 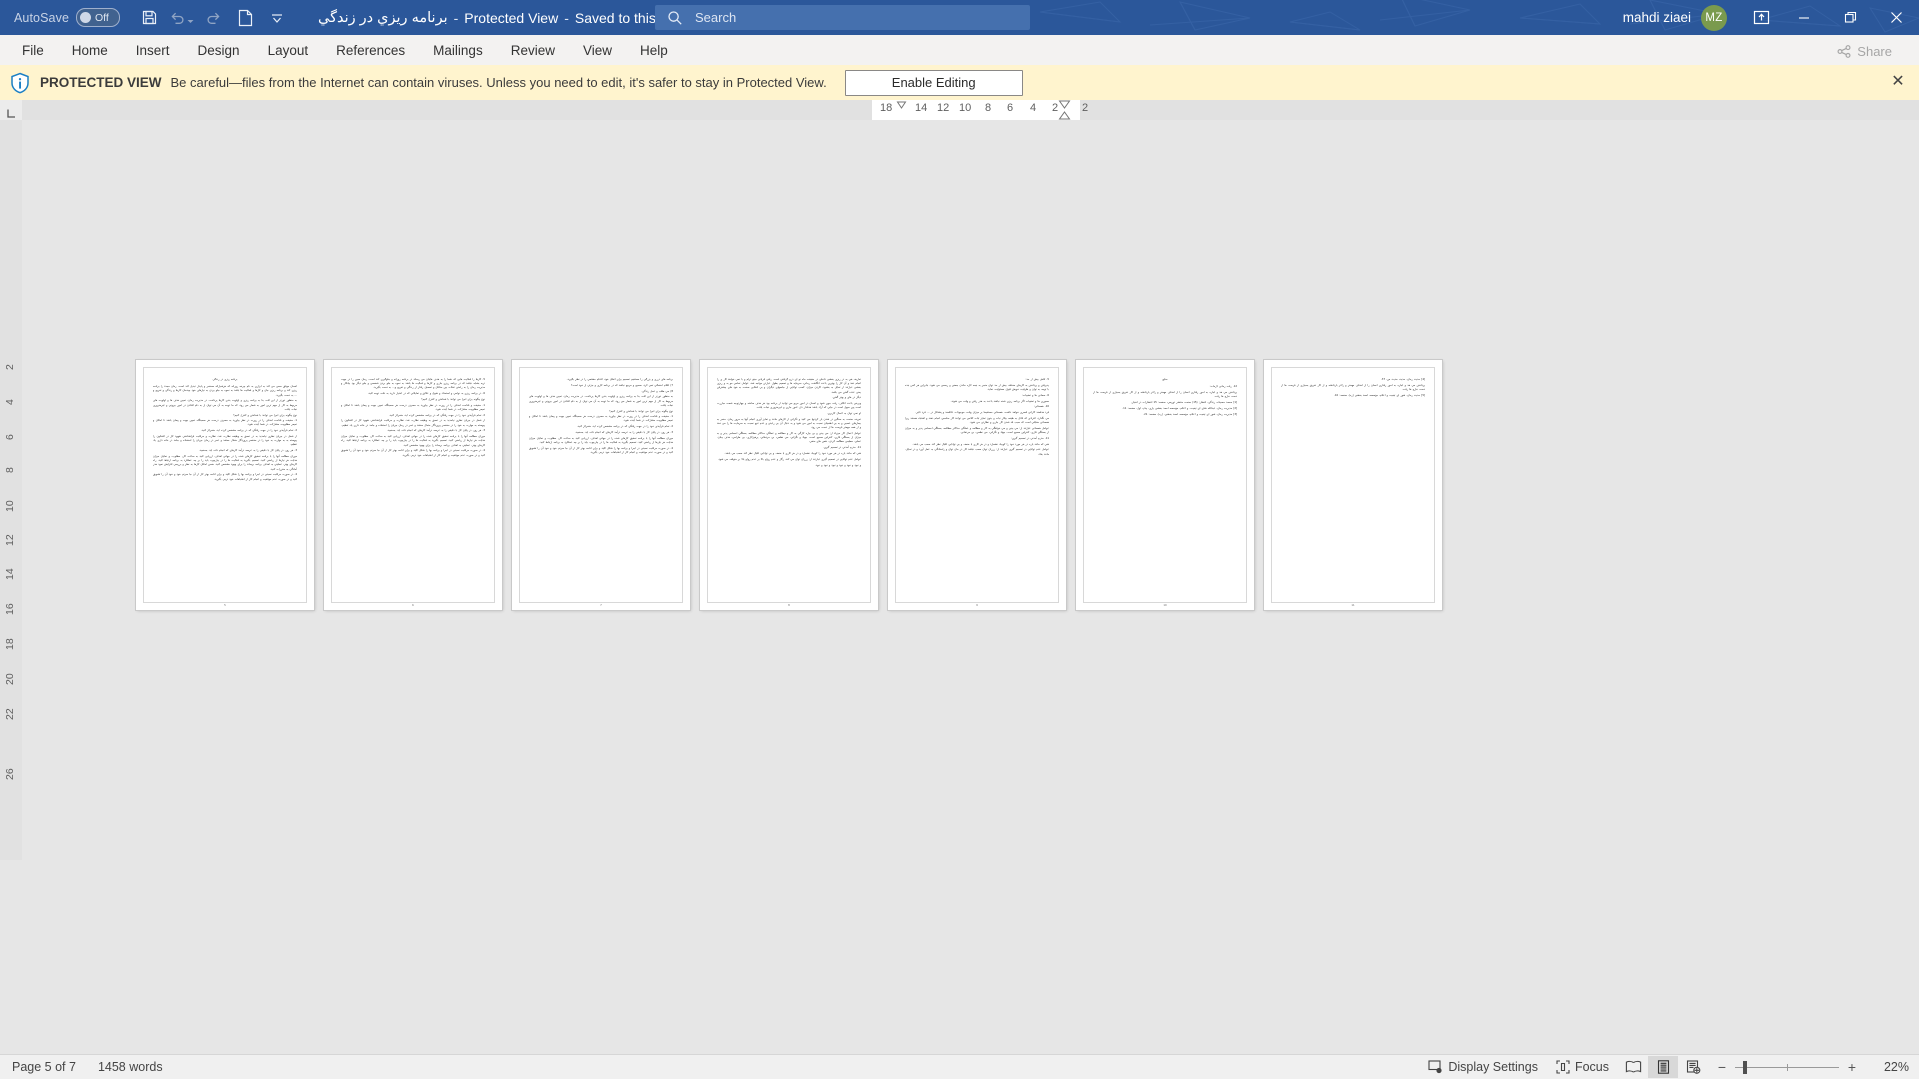 What do you see at coordinates (20, 83) in the screenshot?
I see `info-shield-icon` at bounding box center [20, 83].